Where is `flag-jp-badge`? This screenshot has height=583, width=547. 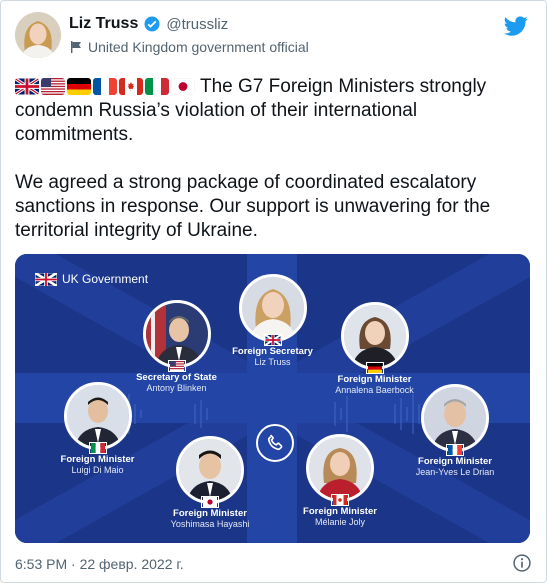 flag-jp-badge is located at coordinates (210, 502).